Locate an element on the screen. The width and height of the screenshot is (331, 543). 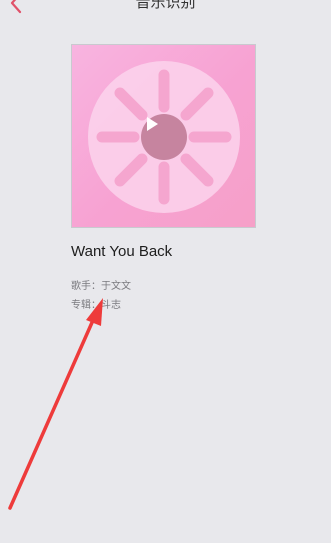
play-icon is located at coordinates (152, 124).